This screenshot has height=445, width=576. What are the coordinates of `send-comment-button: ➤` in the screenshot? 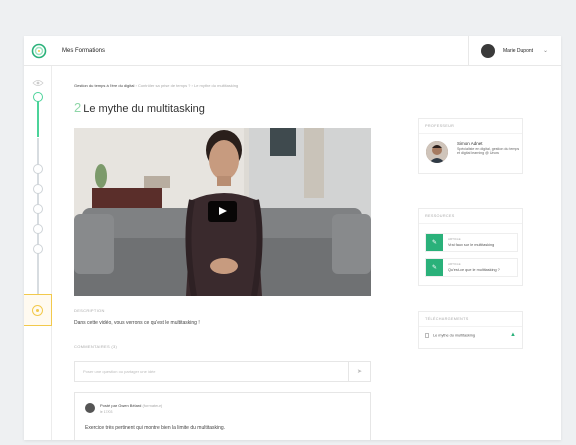 It's located at (359, 371).